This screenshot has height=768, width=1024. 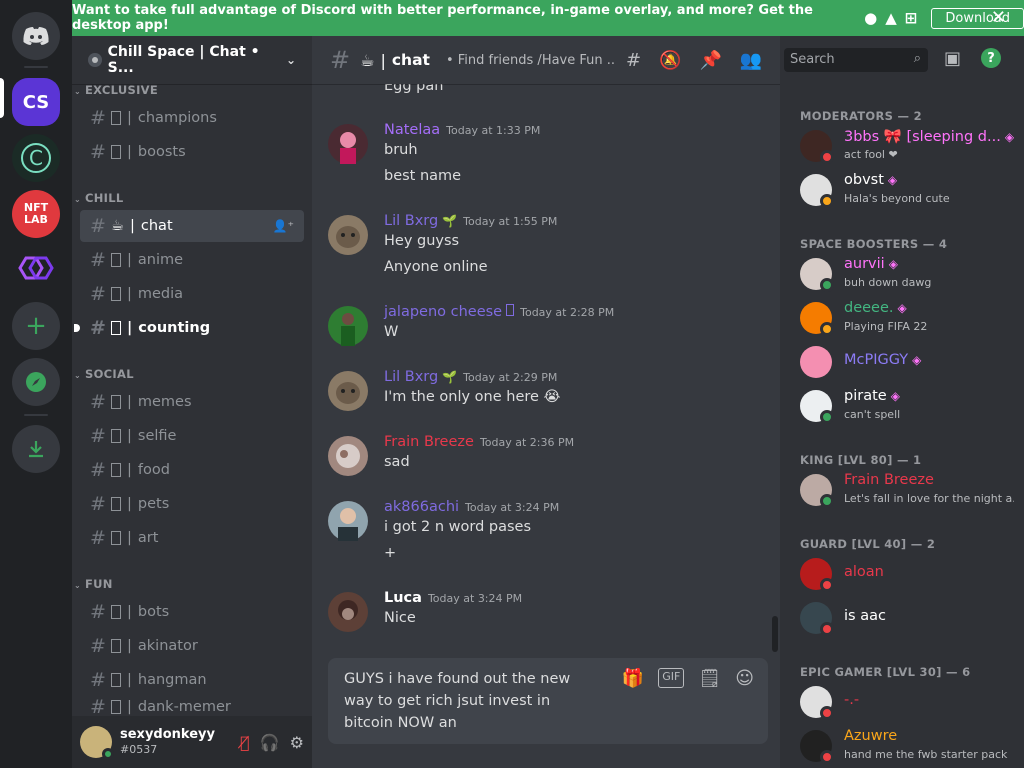 What do you see at coordinates (192, 118) in the screenshot?
I see `channel-champions: # | champions` at bounding box center [192, 118].